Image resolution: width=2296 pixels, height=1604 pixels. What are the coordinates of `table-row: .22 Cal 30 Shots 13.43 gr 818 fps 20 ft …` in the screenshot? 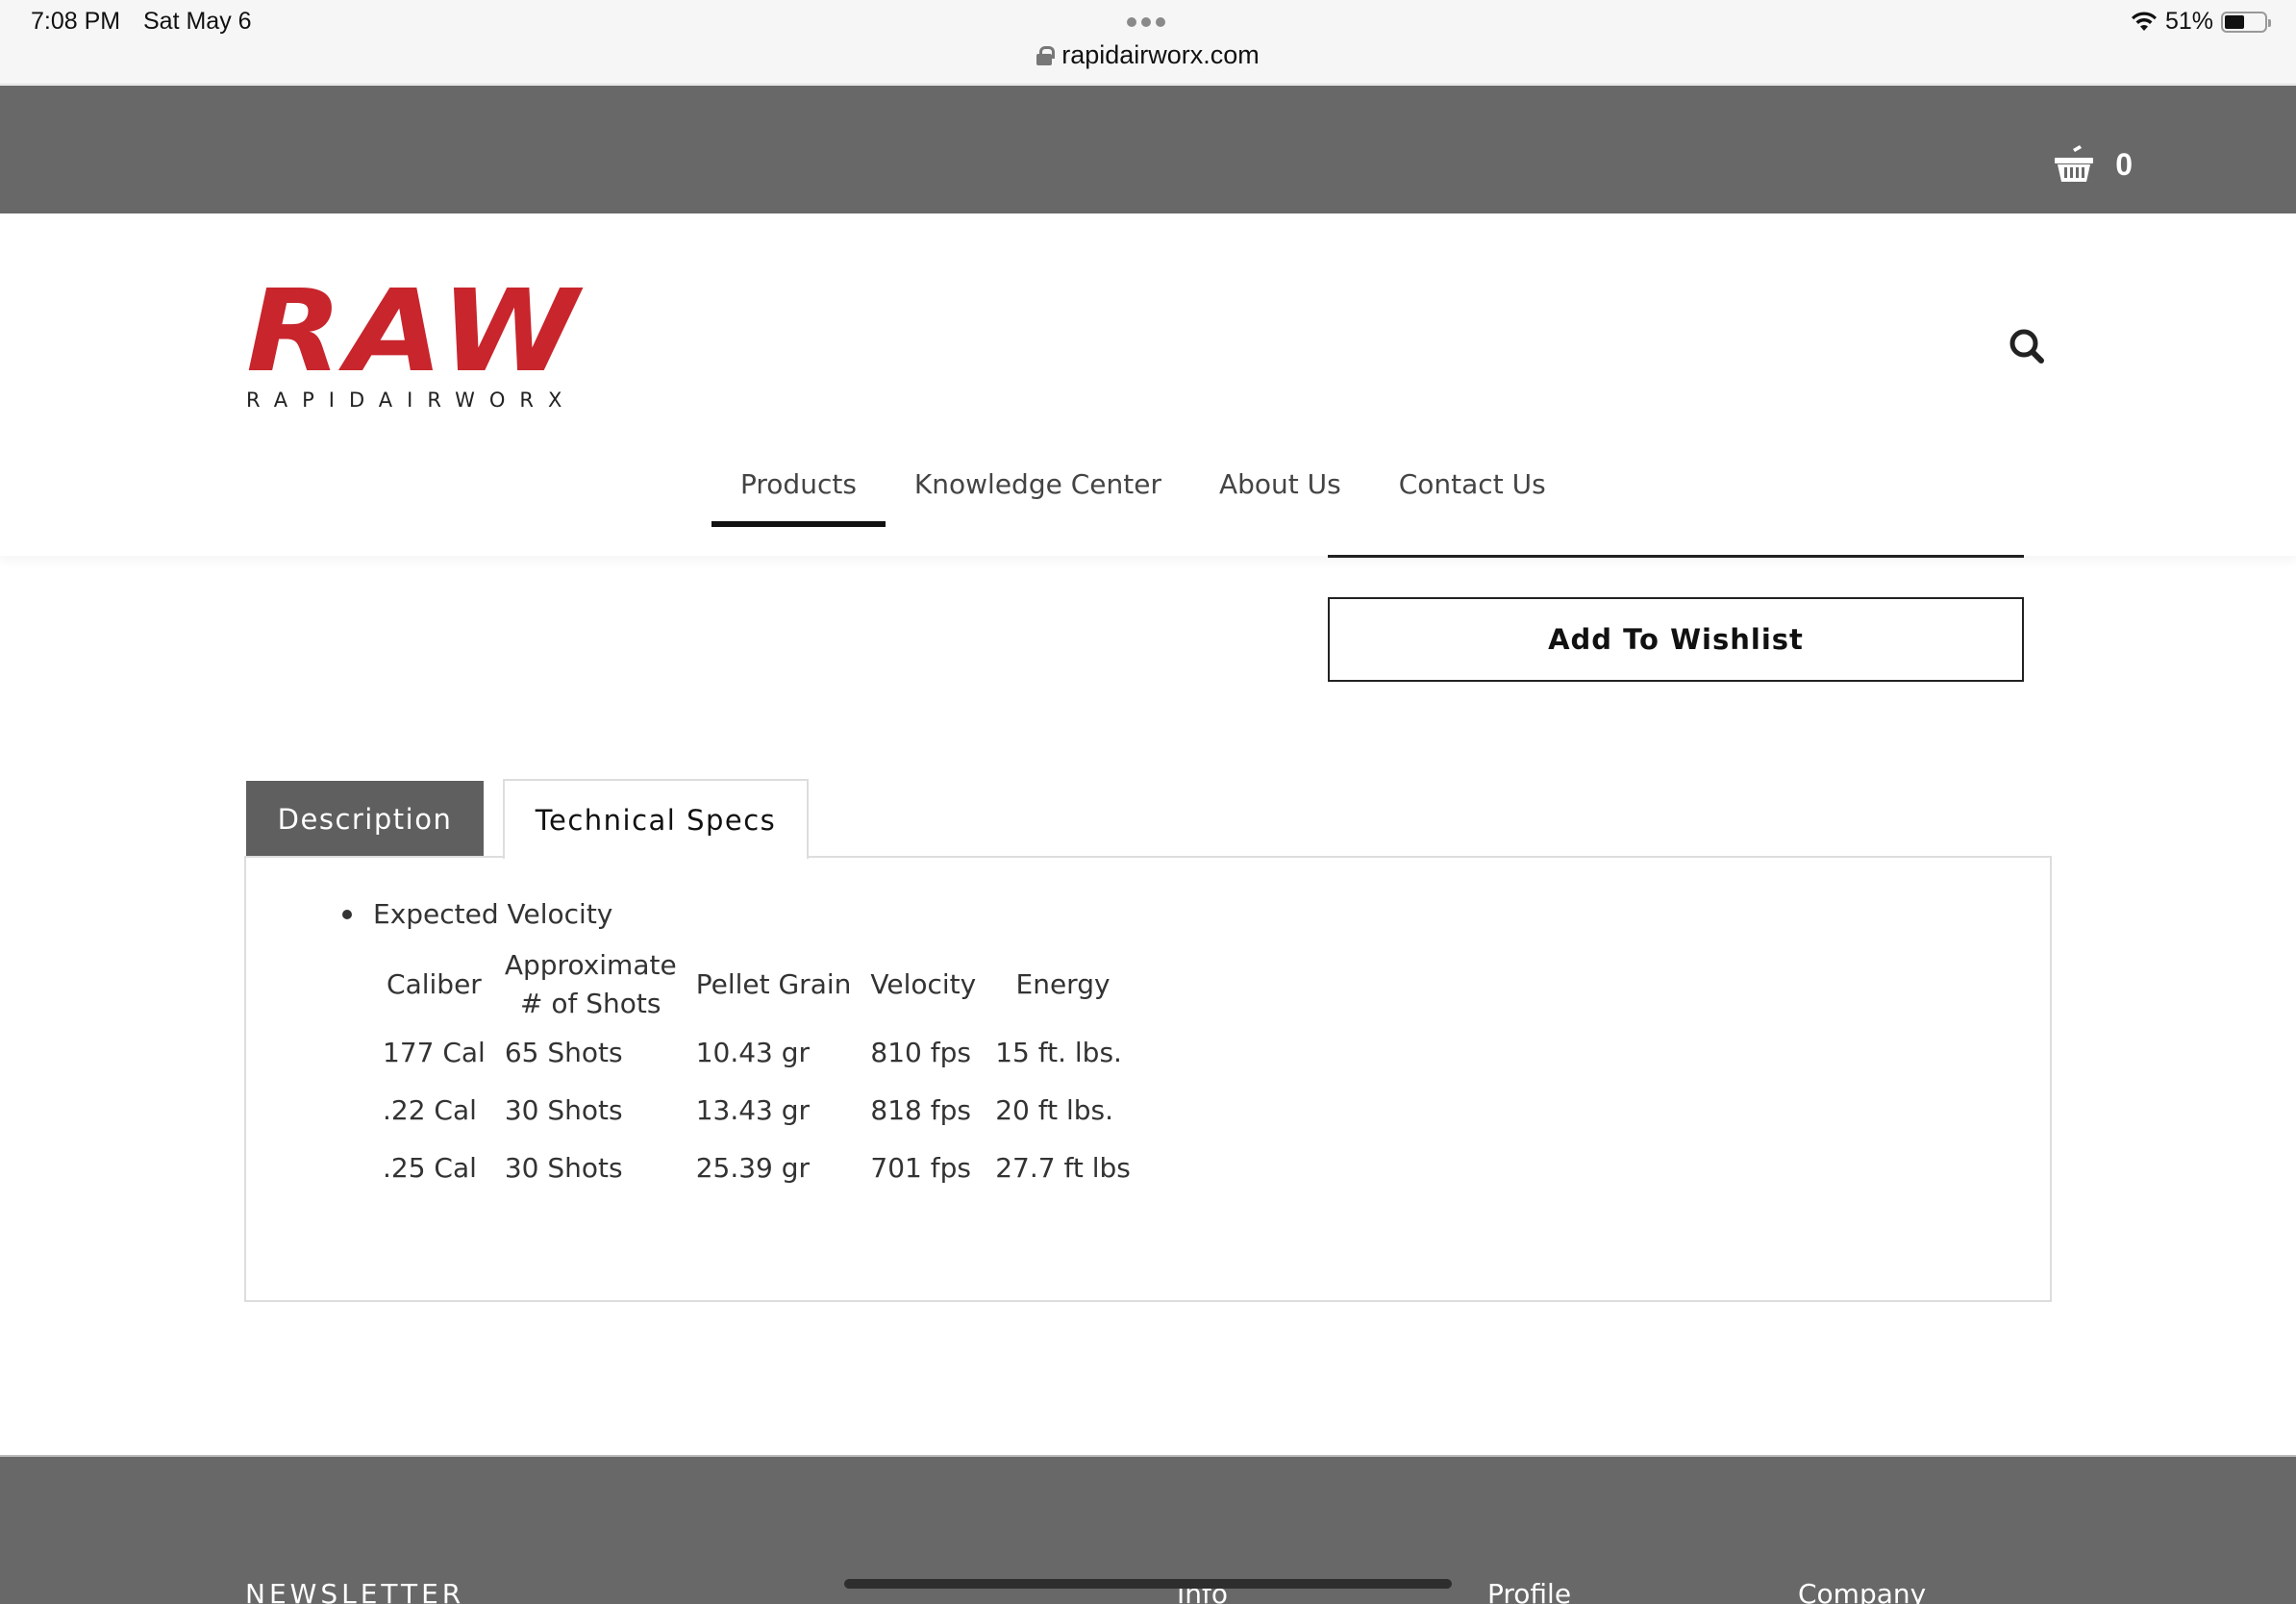 It's located at (756, 1110).